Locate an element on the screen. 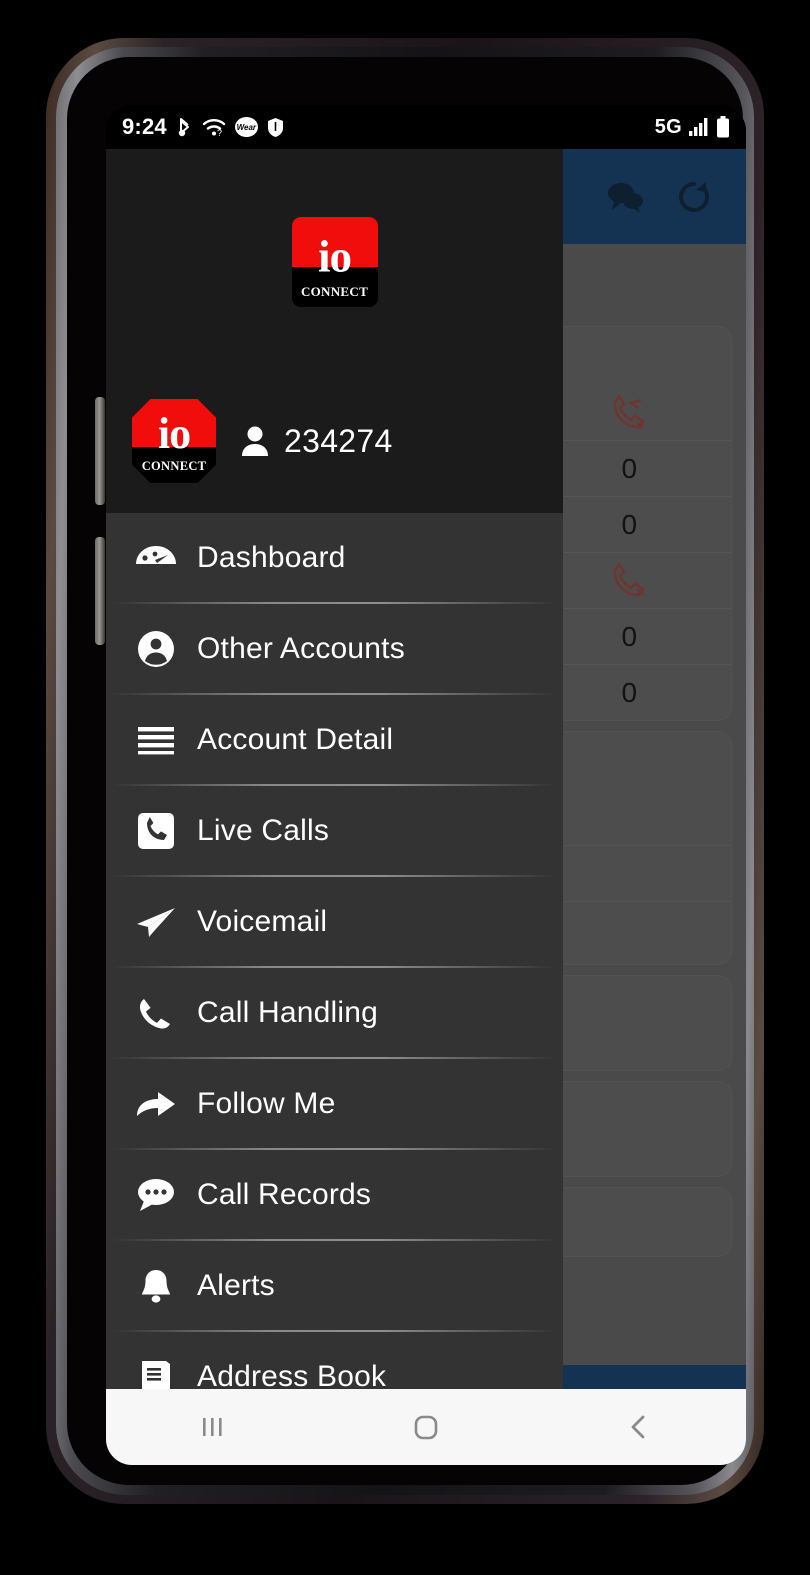 Image resolution: width=810 pixels, height=1575 pixels. sidebar-item-call-handling: Call Handling is located at coordinates (334, 1012).